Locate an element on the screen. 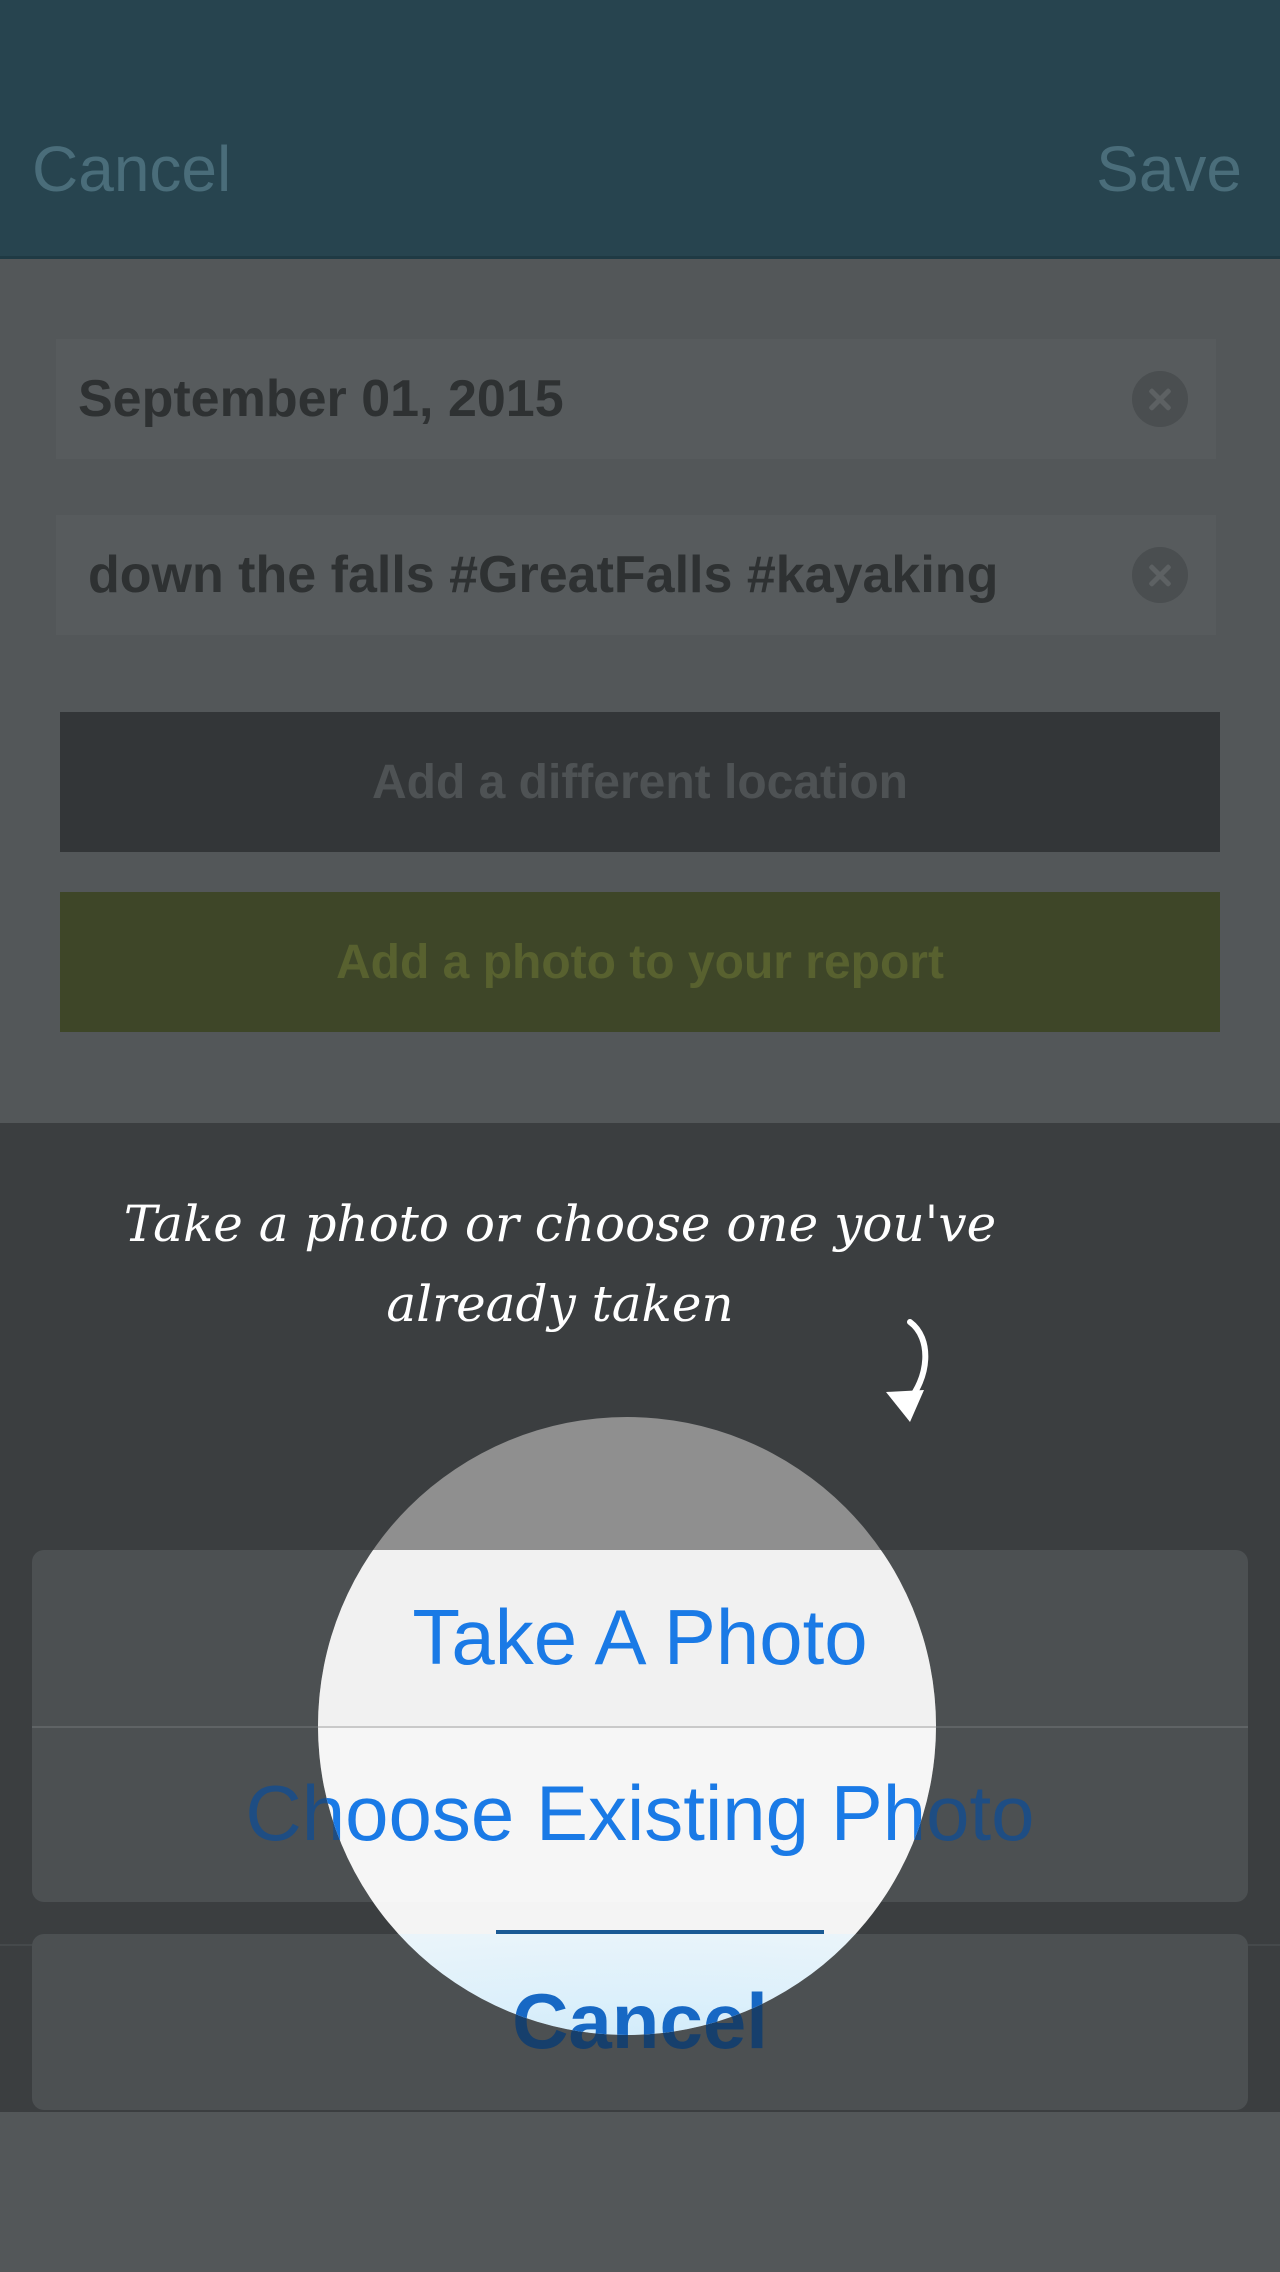  cancel-nav-button: Cancel is located at coordinates (131, 169).